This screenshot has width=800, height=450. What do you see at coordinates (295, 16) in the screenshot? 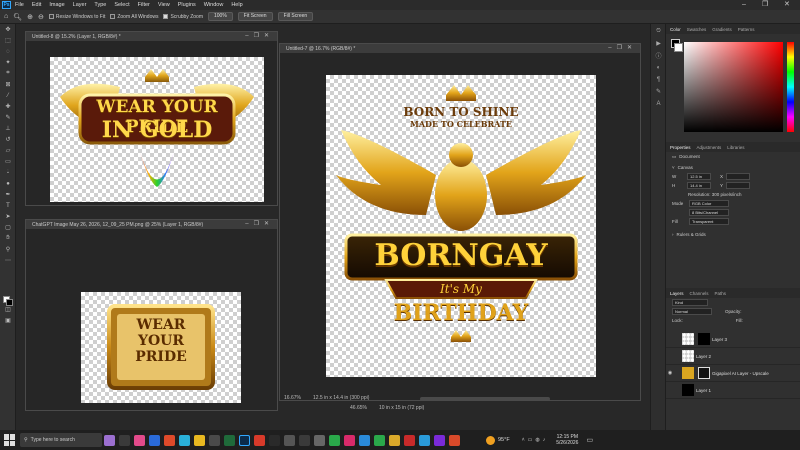
I see `fill-screen-button: Fill Screen` at bounding box center [295, 16].